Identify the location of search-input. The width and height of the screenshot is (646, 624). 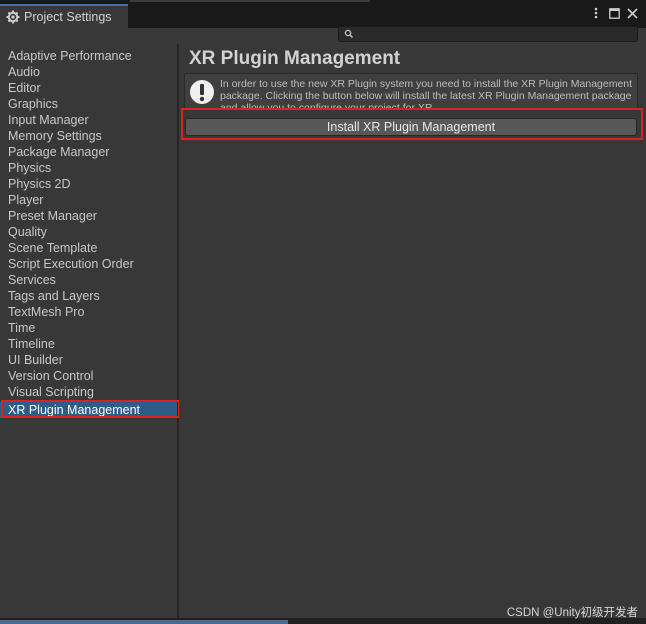
(488, 34).